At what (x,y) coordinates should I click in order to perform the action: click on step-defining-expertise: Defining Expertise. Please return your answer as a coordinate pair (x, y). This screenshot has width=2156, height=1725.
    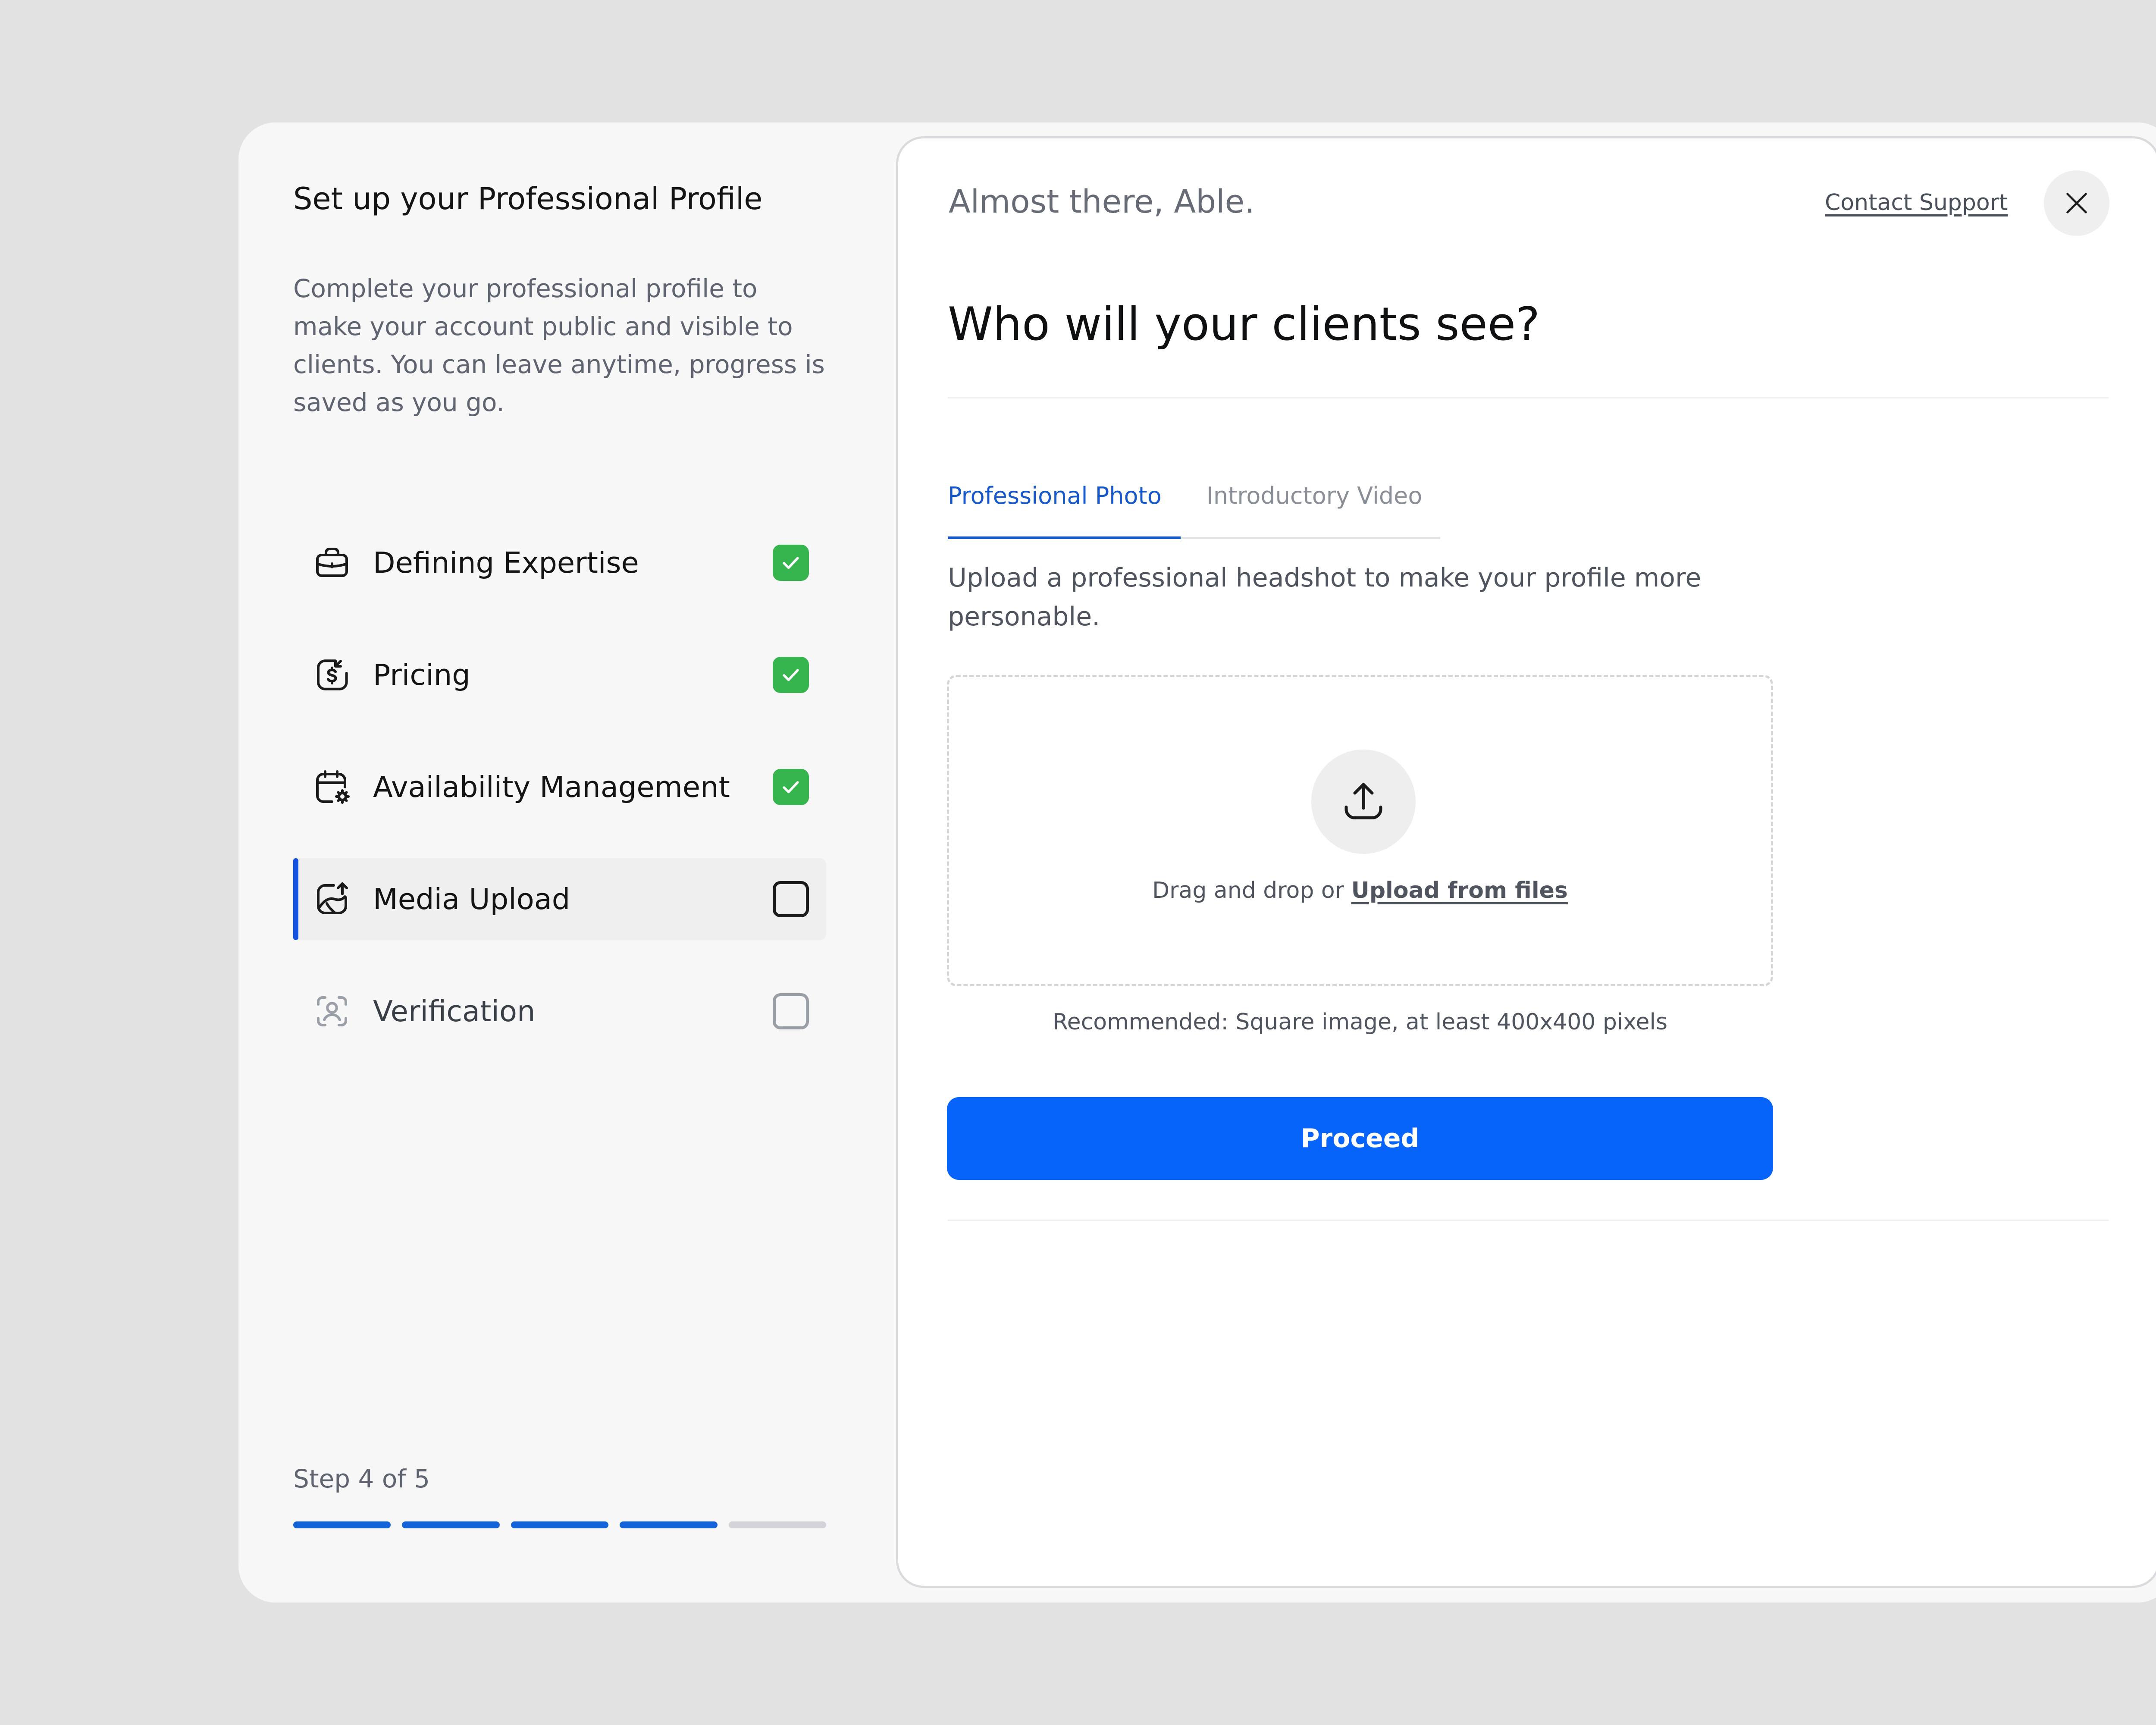
    Looking at the image, I should click on (559, 563).